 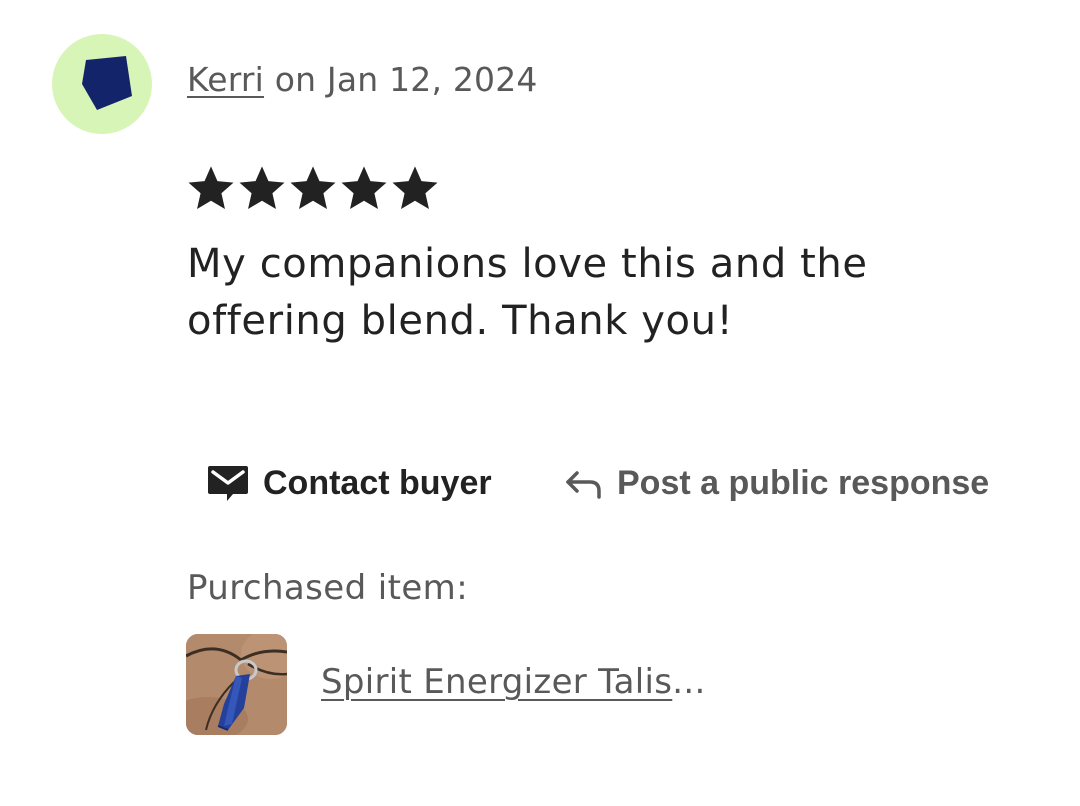 I want to click on purchased-item-thumbnail, so click(x=236, y=684).